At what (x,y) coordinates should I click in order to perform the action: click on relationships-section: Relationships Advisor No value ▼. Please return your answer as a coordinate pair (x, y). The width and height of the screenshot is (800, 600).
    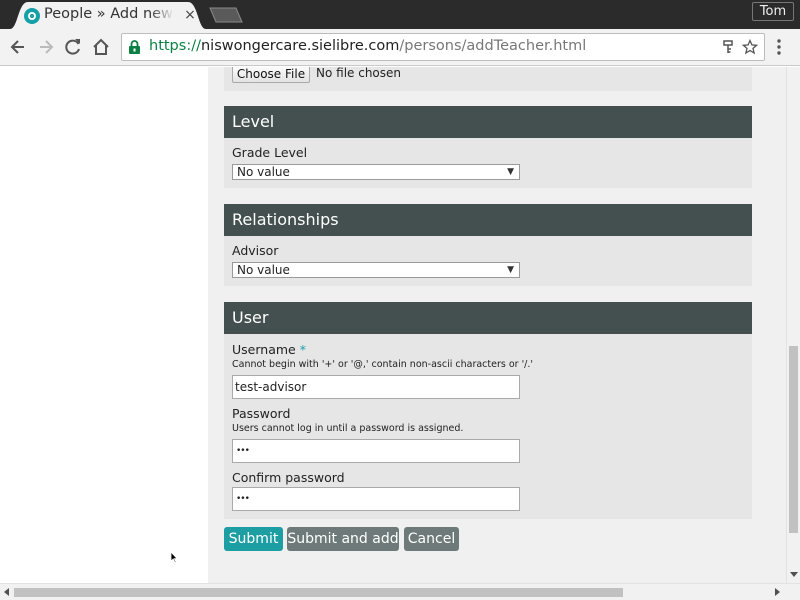
    Looking at the image, I should click on (488, 245).